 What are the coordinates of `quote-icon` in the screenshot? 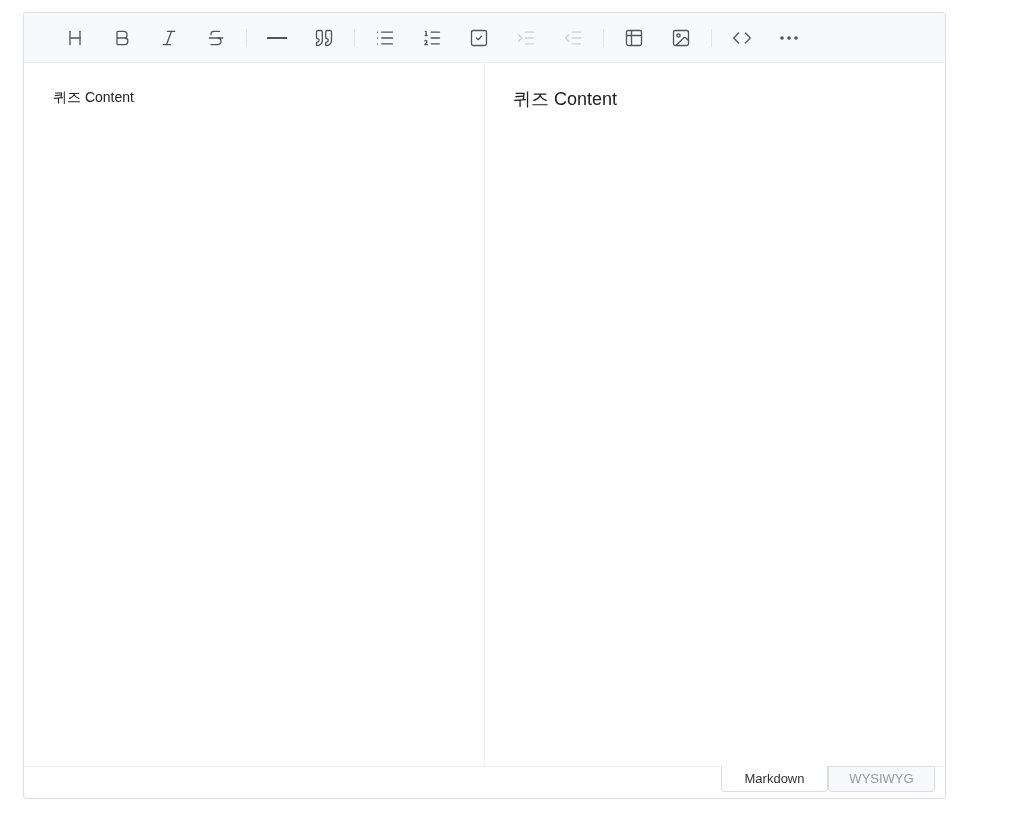 It's located at (324, 37).